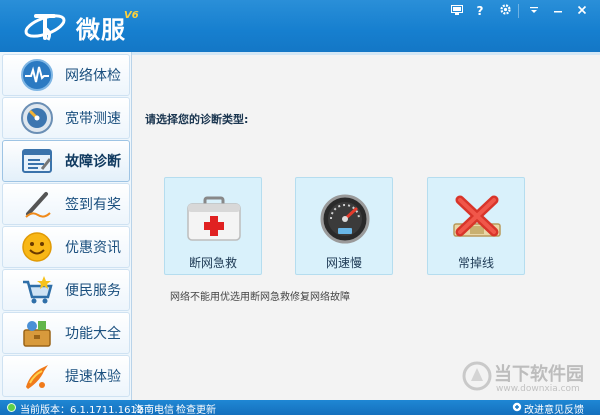  I want to click on sidebar-item-label: 宽带测速, so click(93, 119).